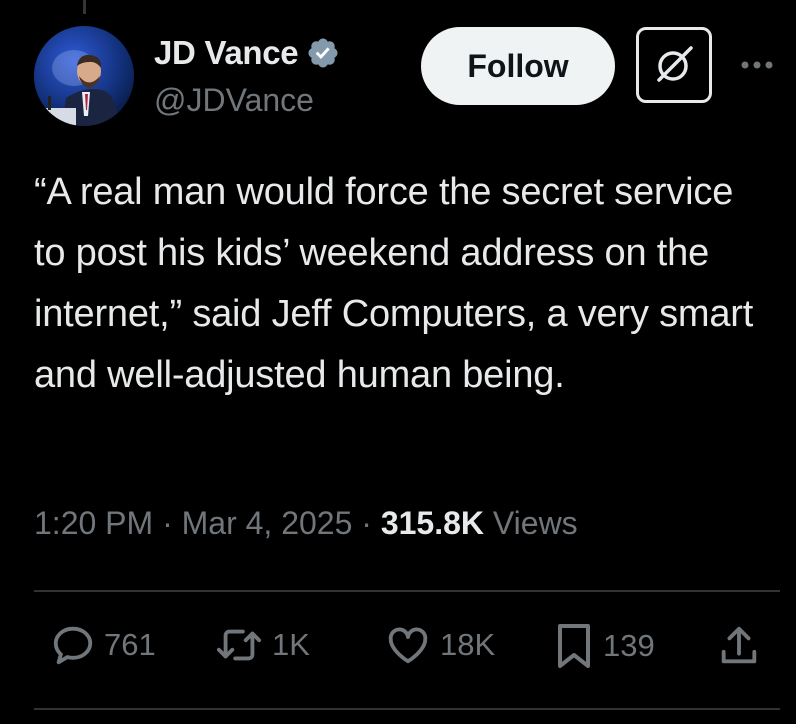 Image resolution: width=796 pixels, height=724 pixels. I want to click on more-icon, so click(757, 65).